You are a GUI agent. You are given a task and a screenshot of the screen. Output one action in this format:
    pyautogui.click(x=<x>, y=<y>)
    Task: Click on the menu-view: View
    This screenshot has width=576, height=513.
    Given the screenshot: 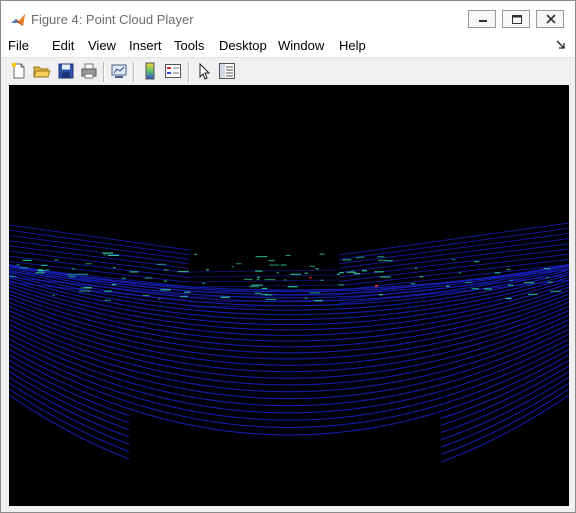 What is the action you would take?
    pyautogui.click(x=102, y=45)
    